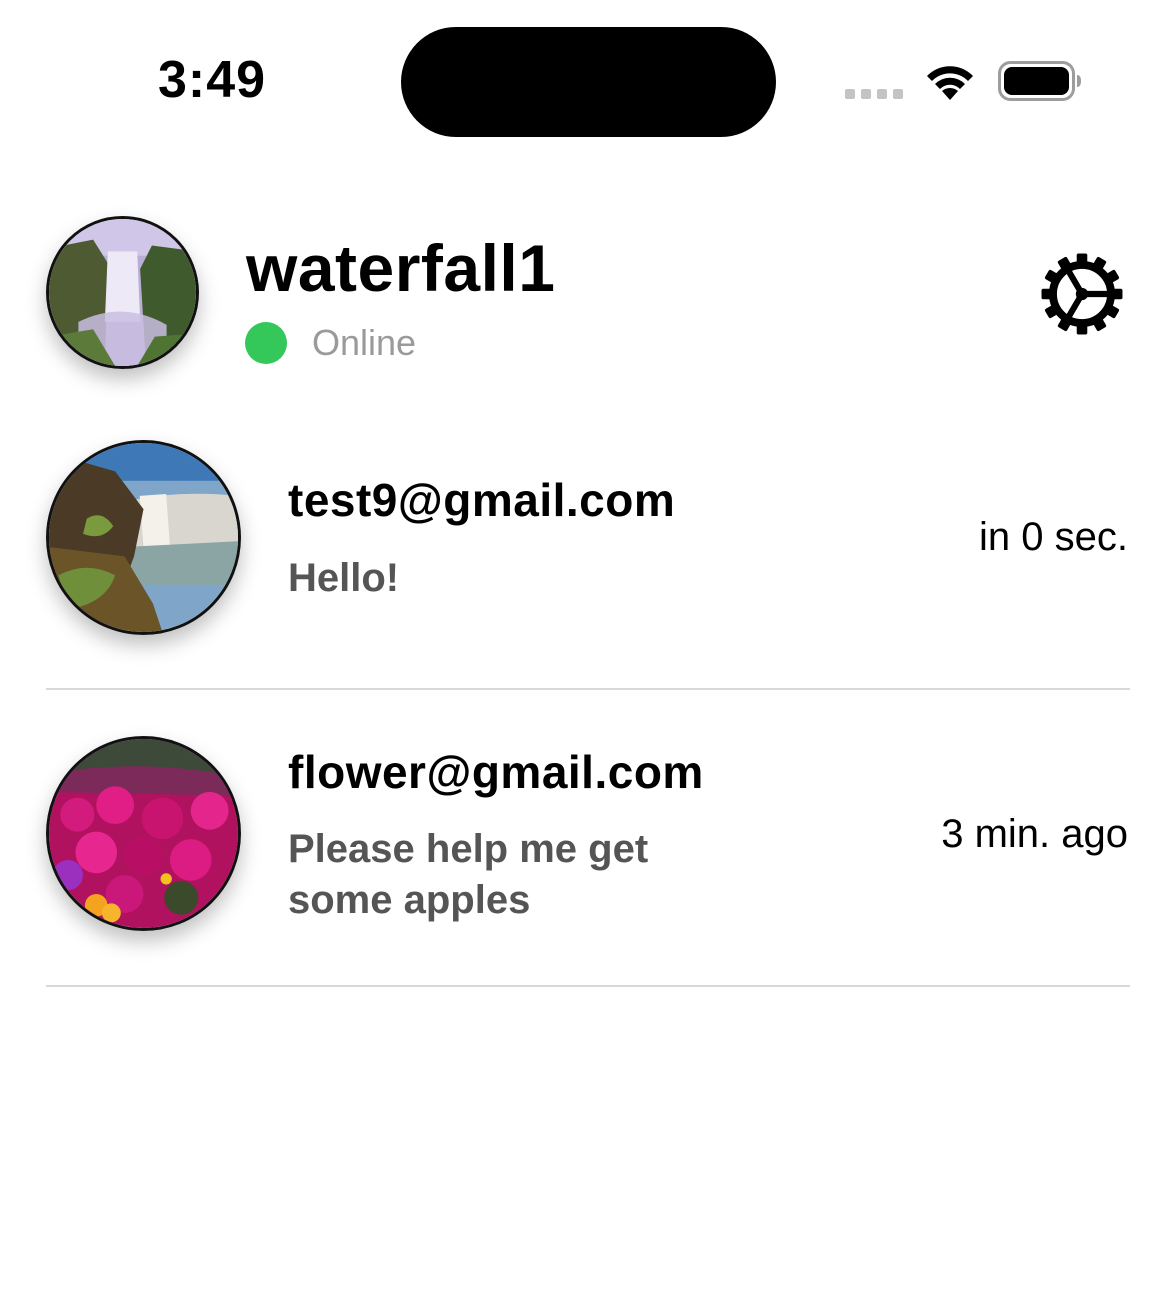 The width and height of the screenshot is (1173, 1312). Describe the element at coordinates (1034, 834) in the screenshot. I see `conversation-time: 3 min. ago` at that location.